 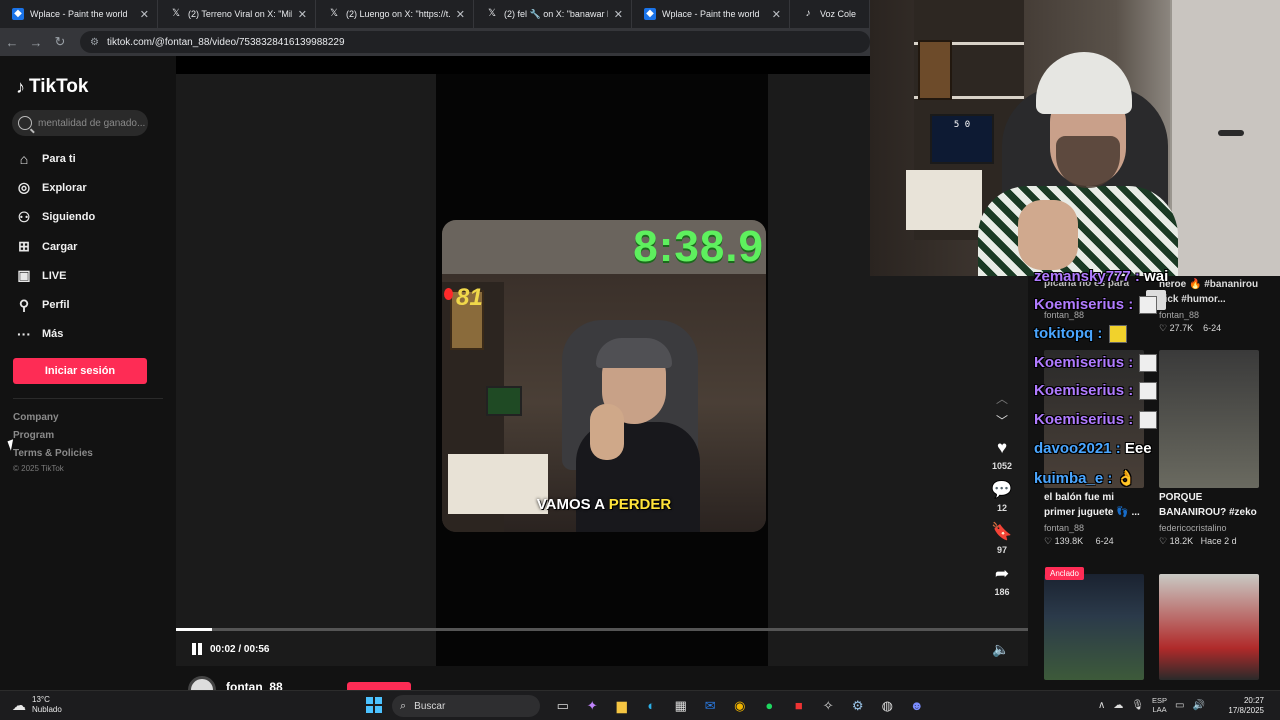 What do you see at coordinates (54, 334) in the screenshot?
I see `sidebar-item-mas: ··· Más` at bounding box center [54, 334].